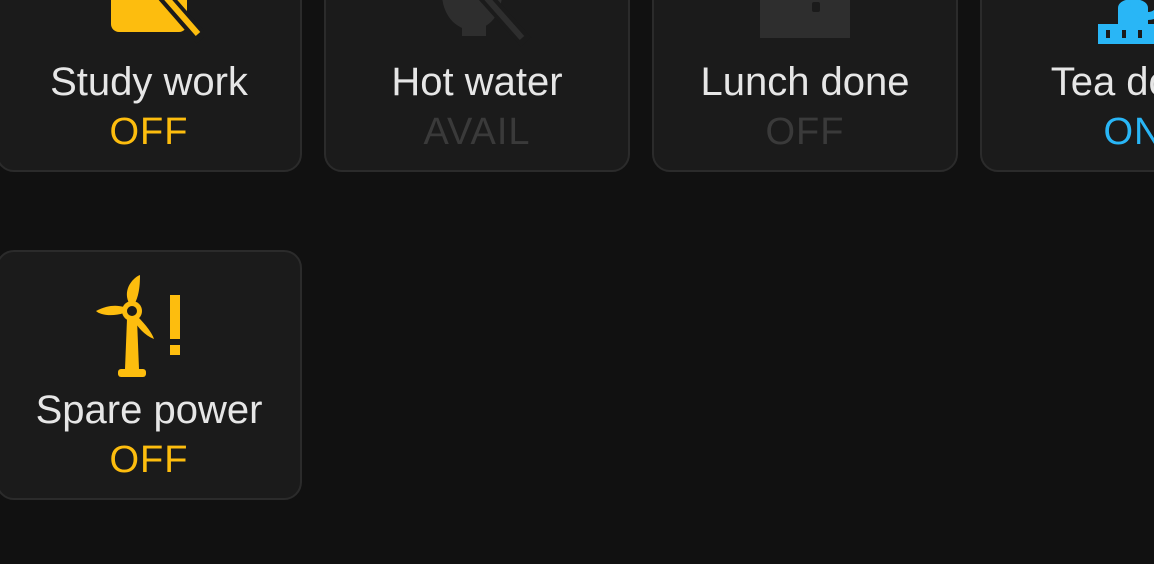  Describe the element at coordinates (149, 410) in the screenshot. I see `tile-label: Spare power` at that location.